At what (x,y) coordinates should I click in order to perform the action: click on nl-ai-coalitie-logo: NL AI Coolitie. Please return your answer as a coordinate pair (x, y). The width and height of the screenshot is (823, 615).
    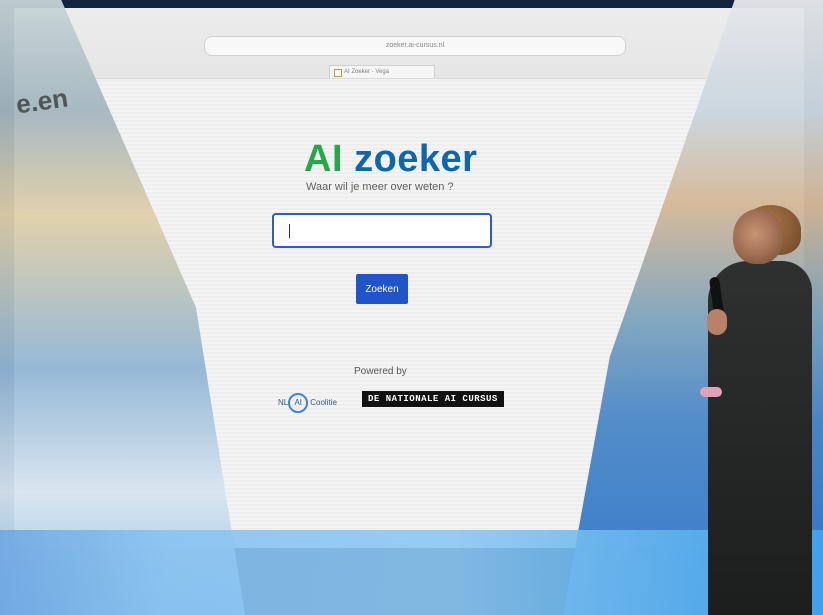
    Looking at the image, I should click on (307, 403).